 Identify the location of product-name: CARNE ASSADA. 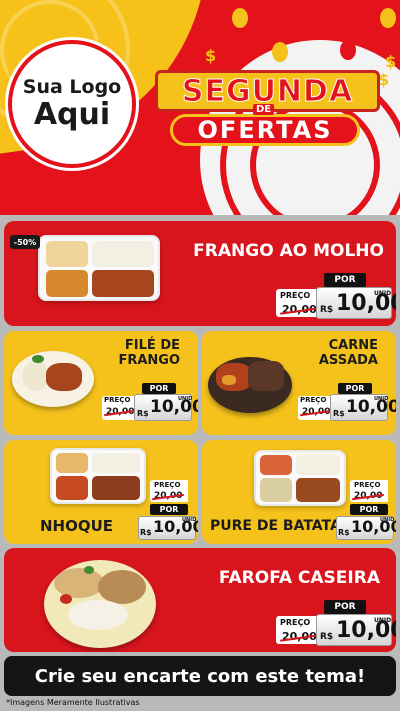
(348, 353).